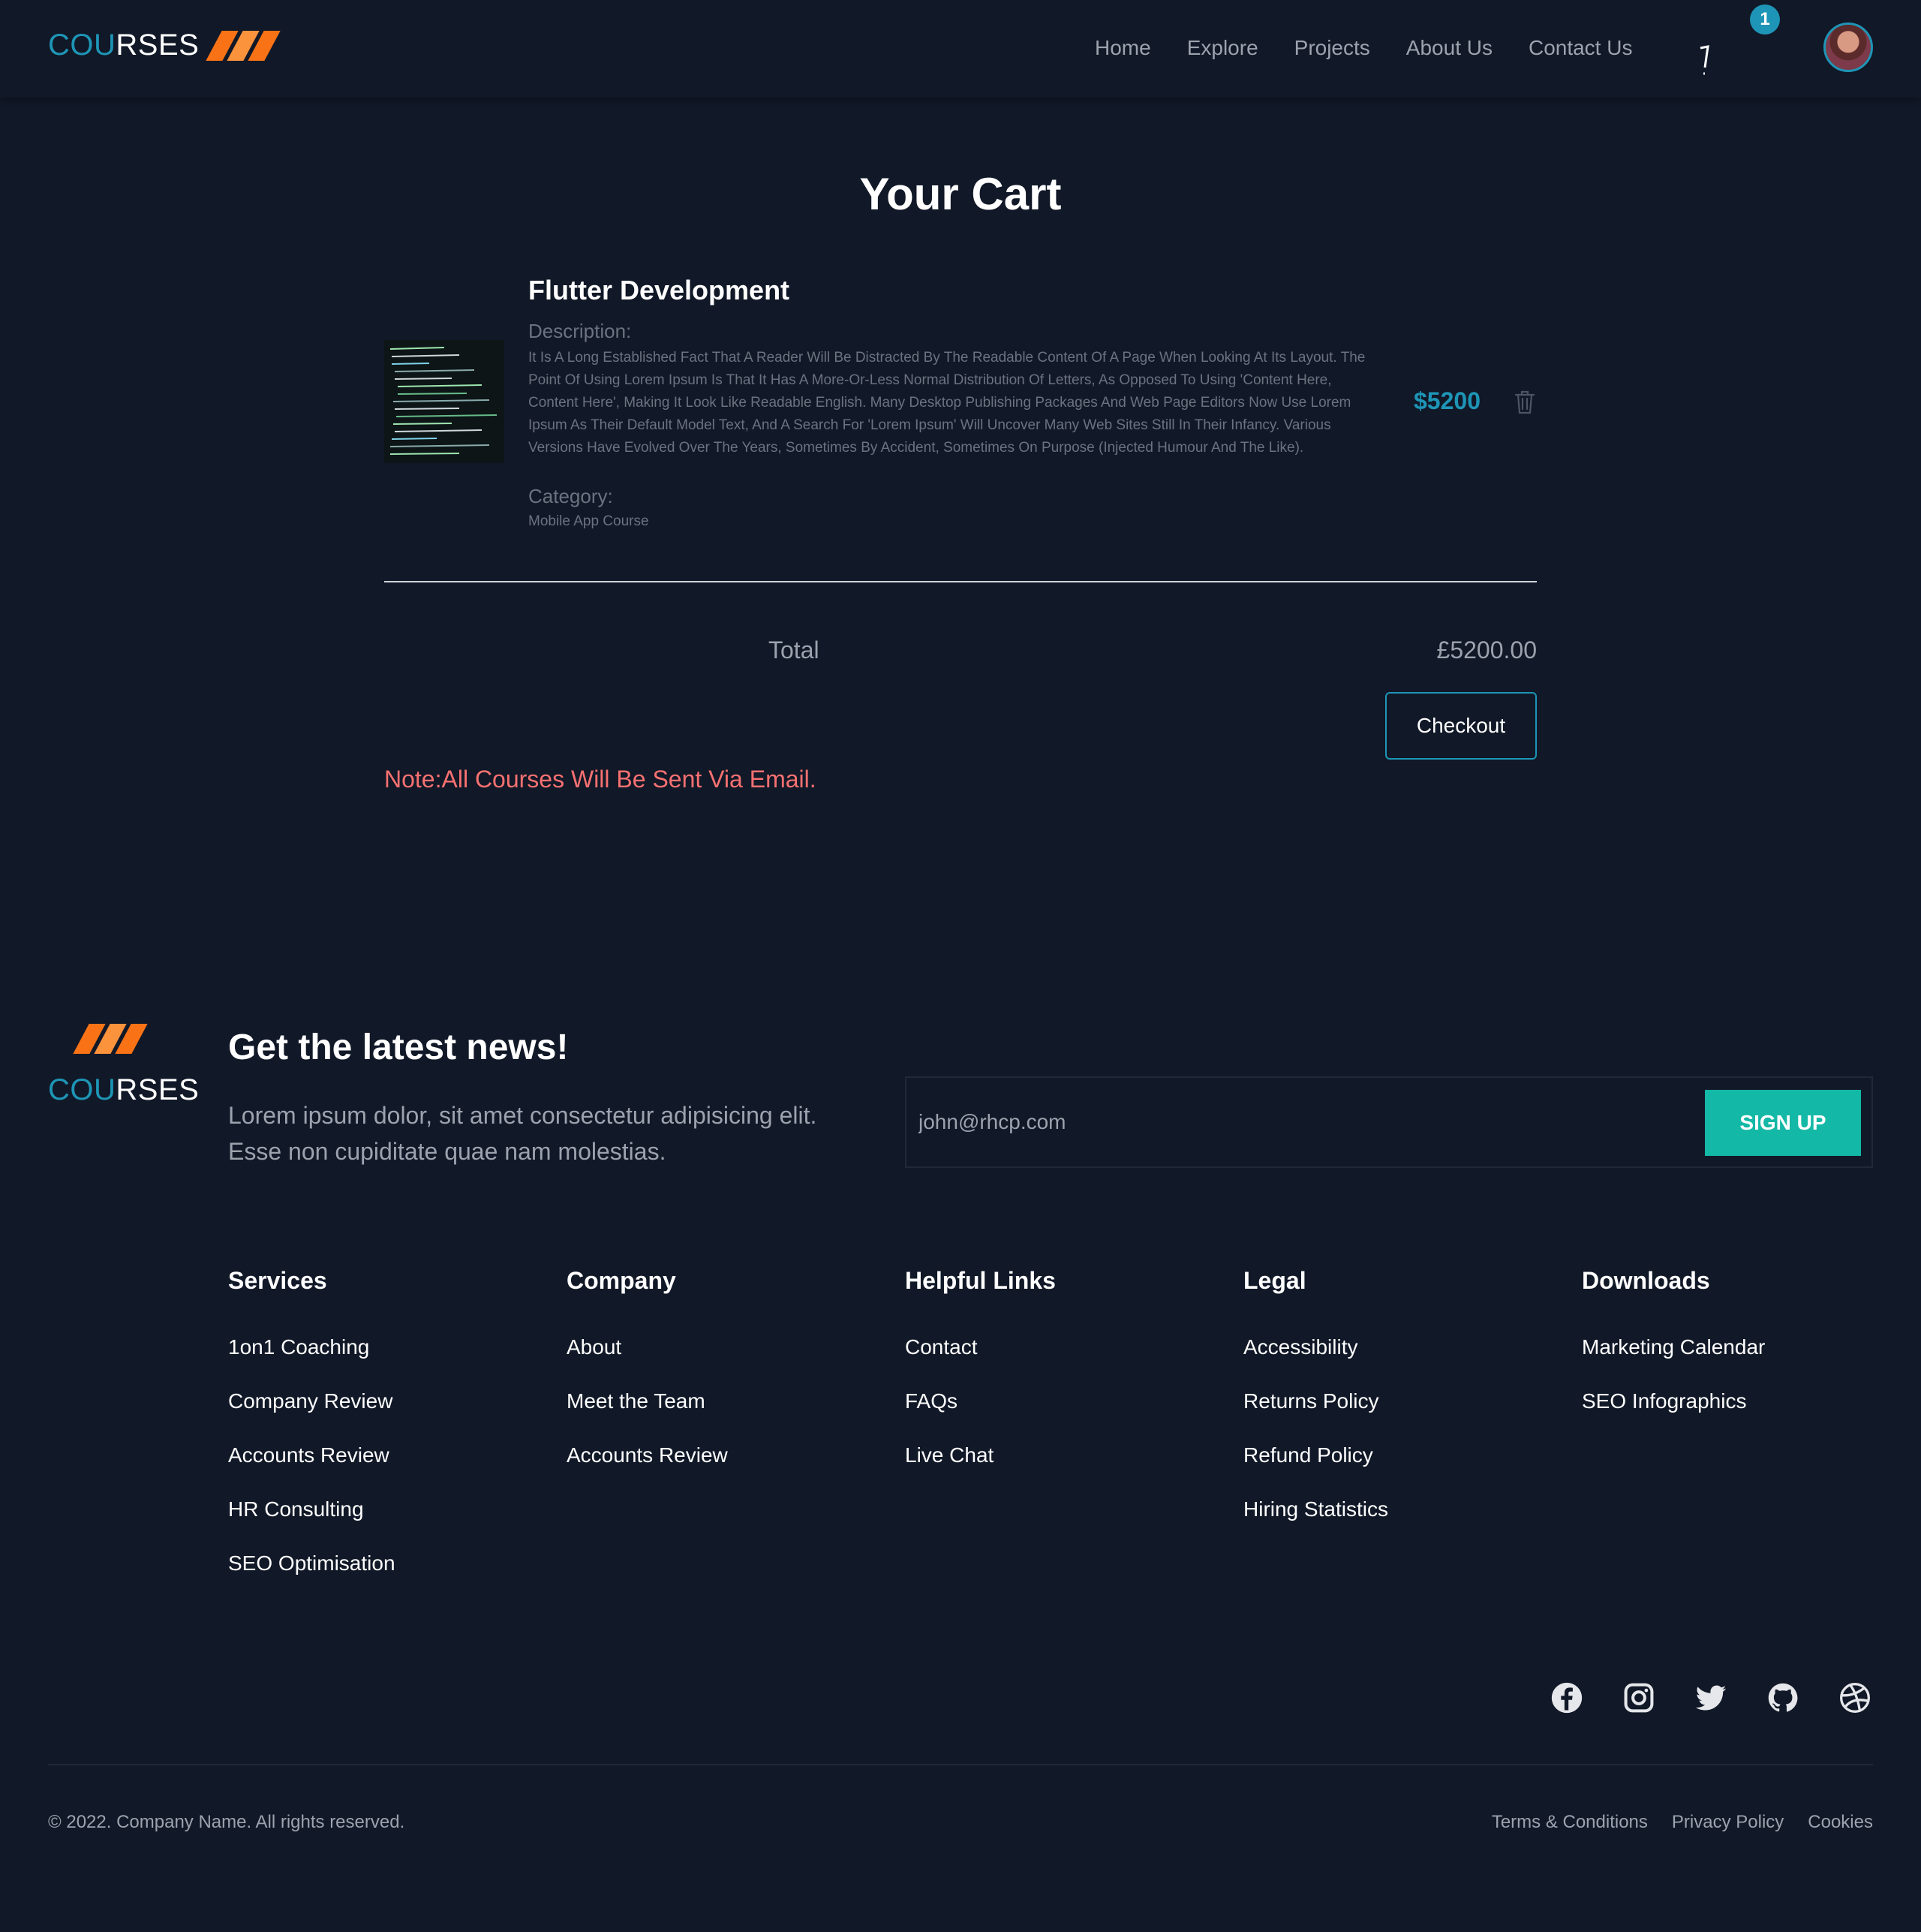  Describe the element at coordinates (1704, 60) in the screenshot. I see `cart-icon` at that location.